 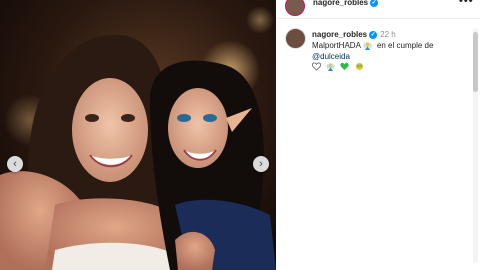 I want to click on post-time: 22 h, so click(x=388, y=34).